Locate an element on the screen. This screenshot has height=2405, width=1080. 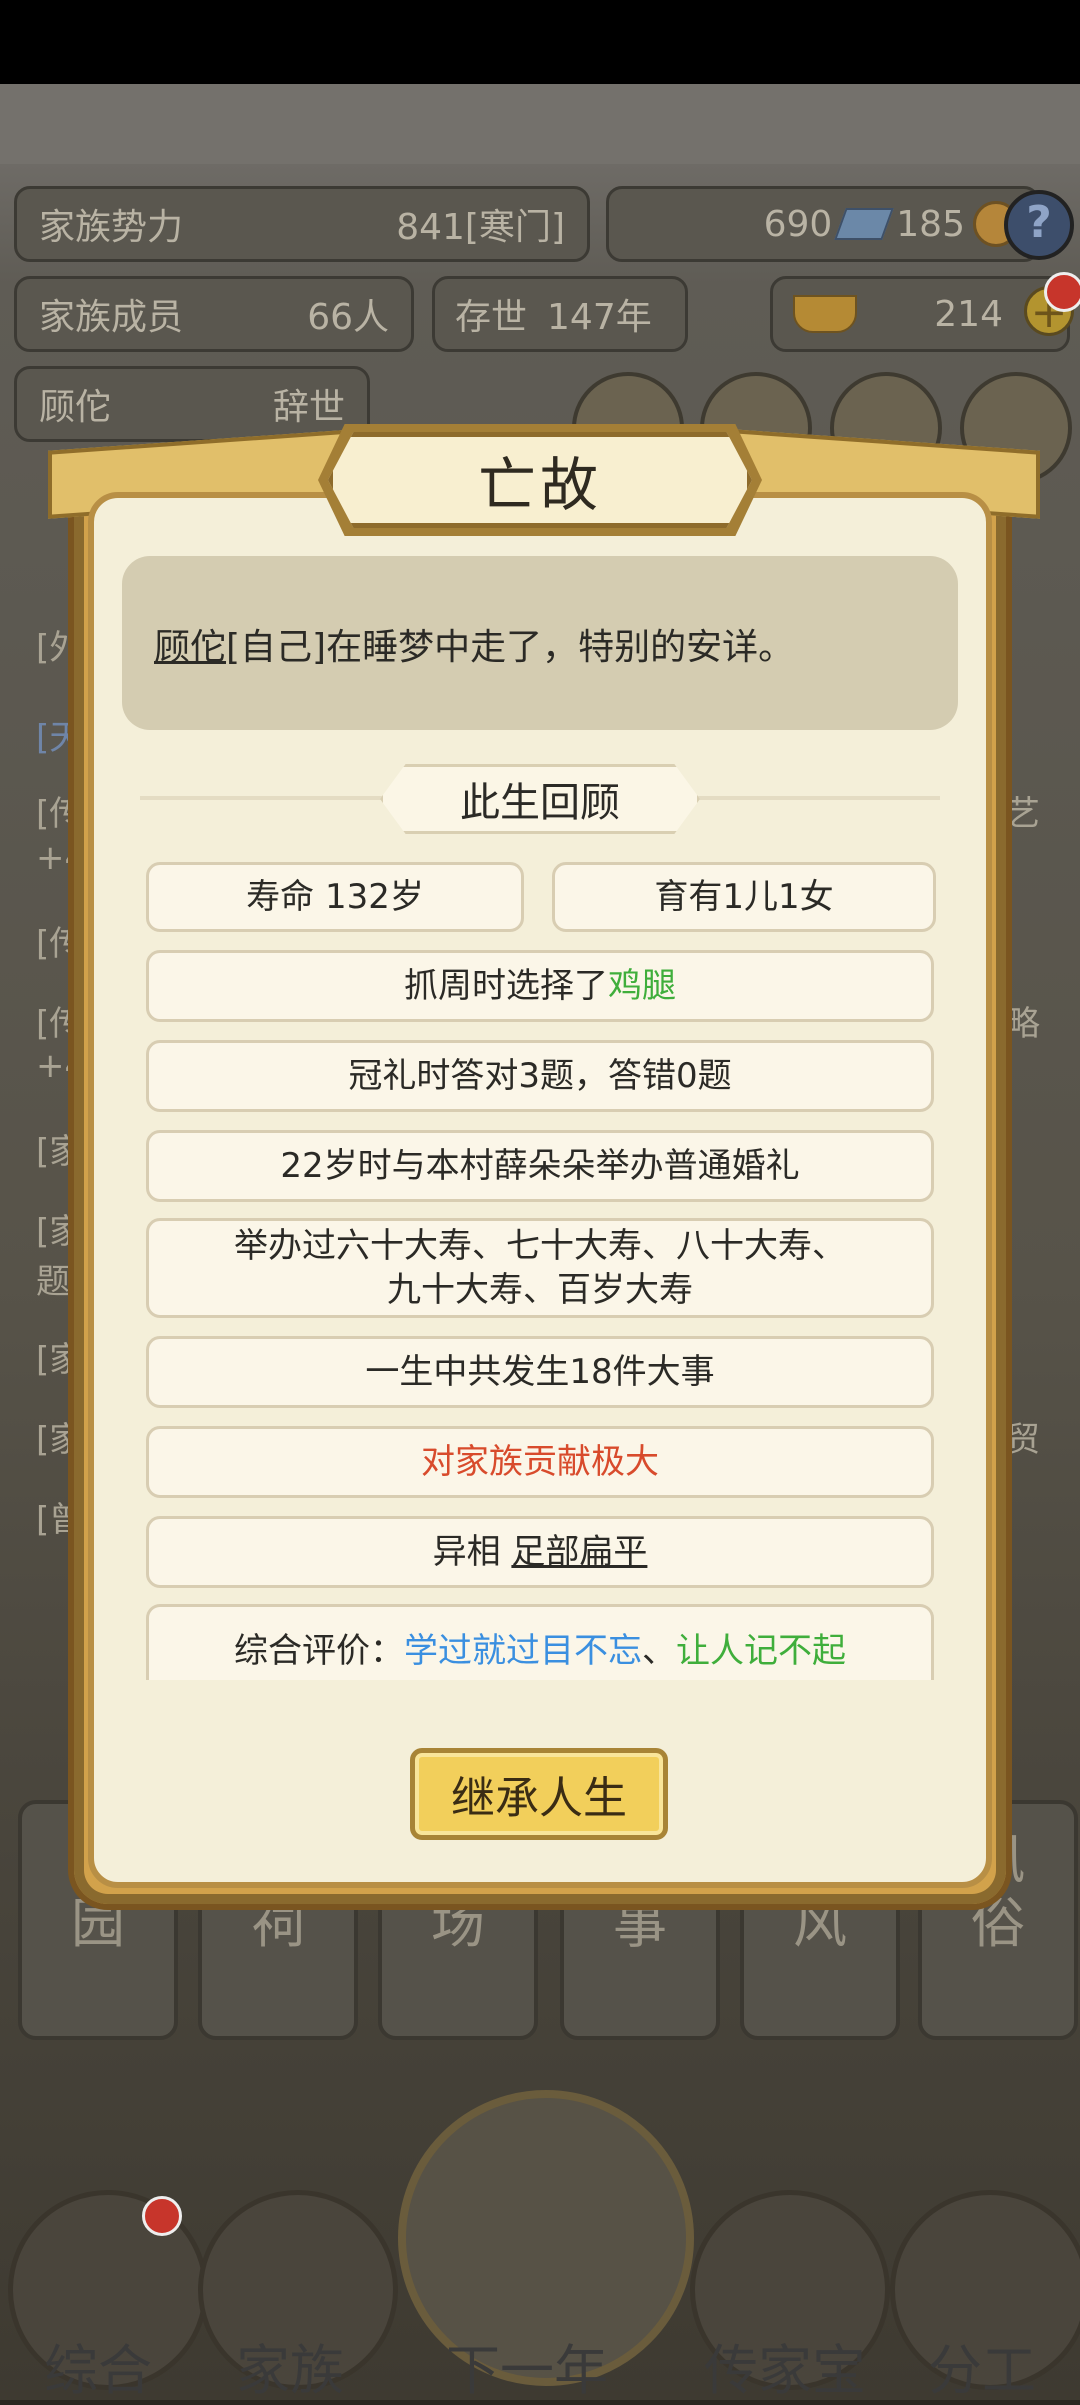
events-text: 一生中共发生18件大事 is located at coordinates (540, 1372).